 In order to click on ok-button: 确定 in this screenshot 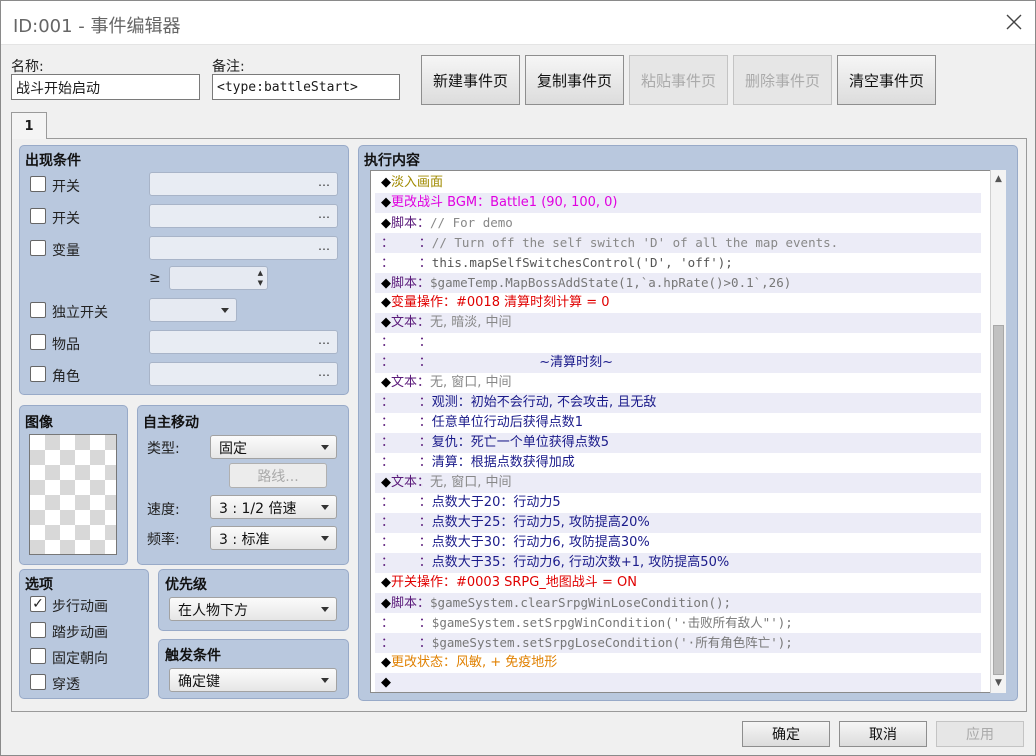, I will do `click(786, 734)`.